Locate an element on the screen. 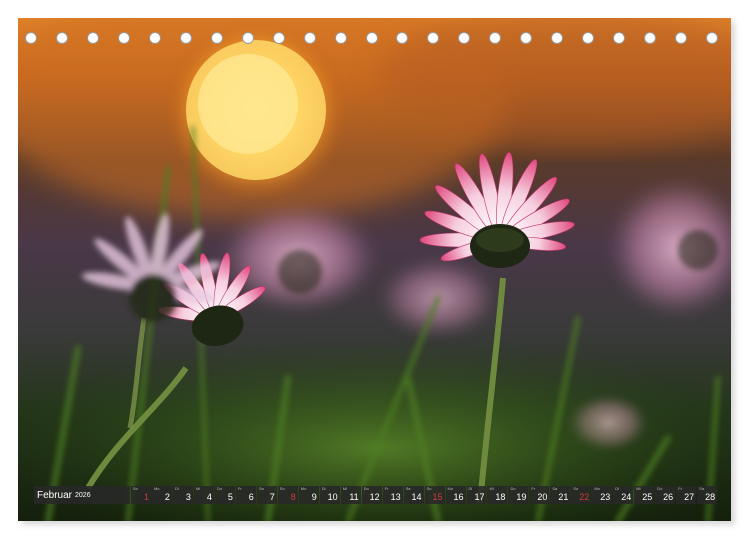  day-cell: Mi 11 is located at coordinates (350, 495).